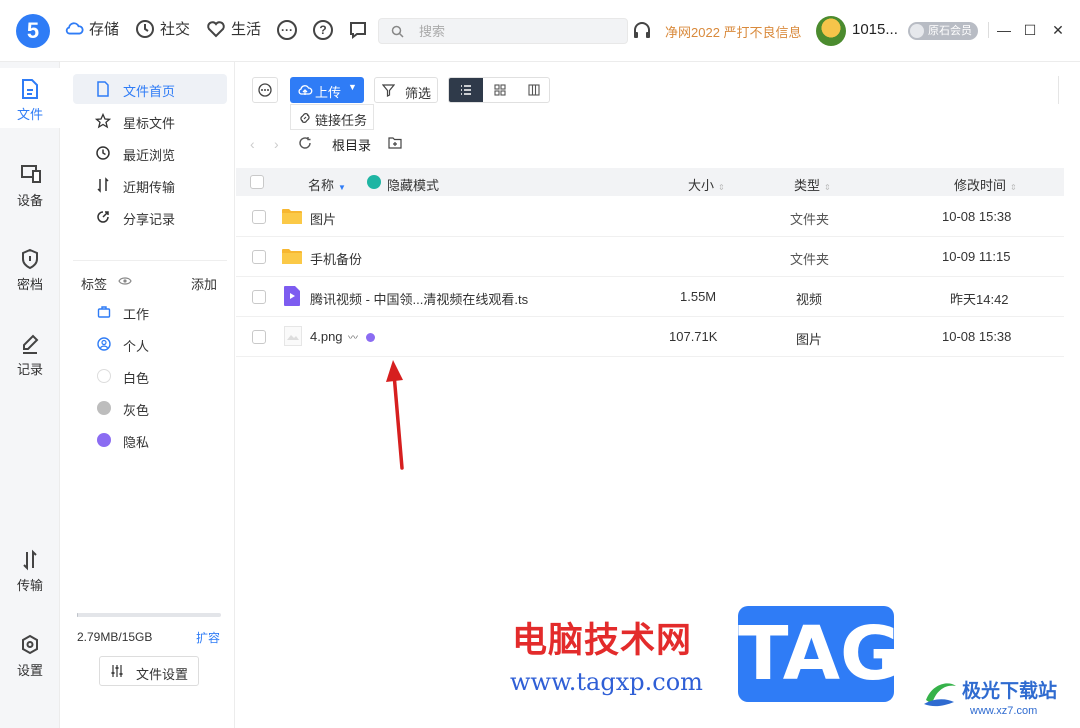  Describe the element at coordinates (30, 184) in the screenshot. I see `rail-item-devices: 设备` at that location.